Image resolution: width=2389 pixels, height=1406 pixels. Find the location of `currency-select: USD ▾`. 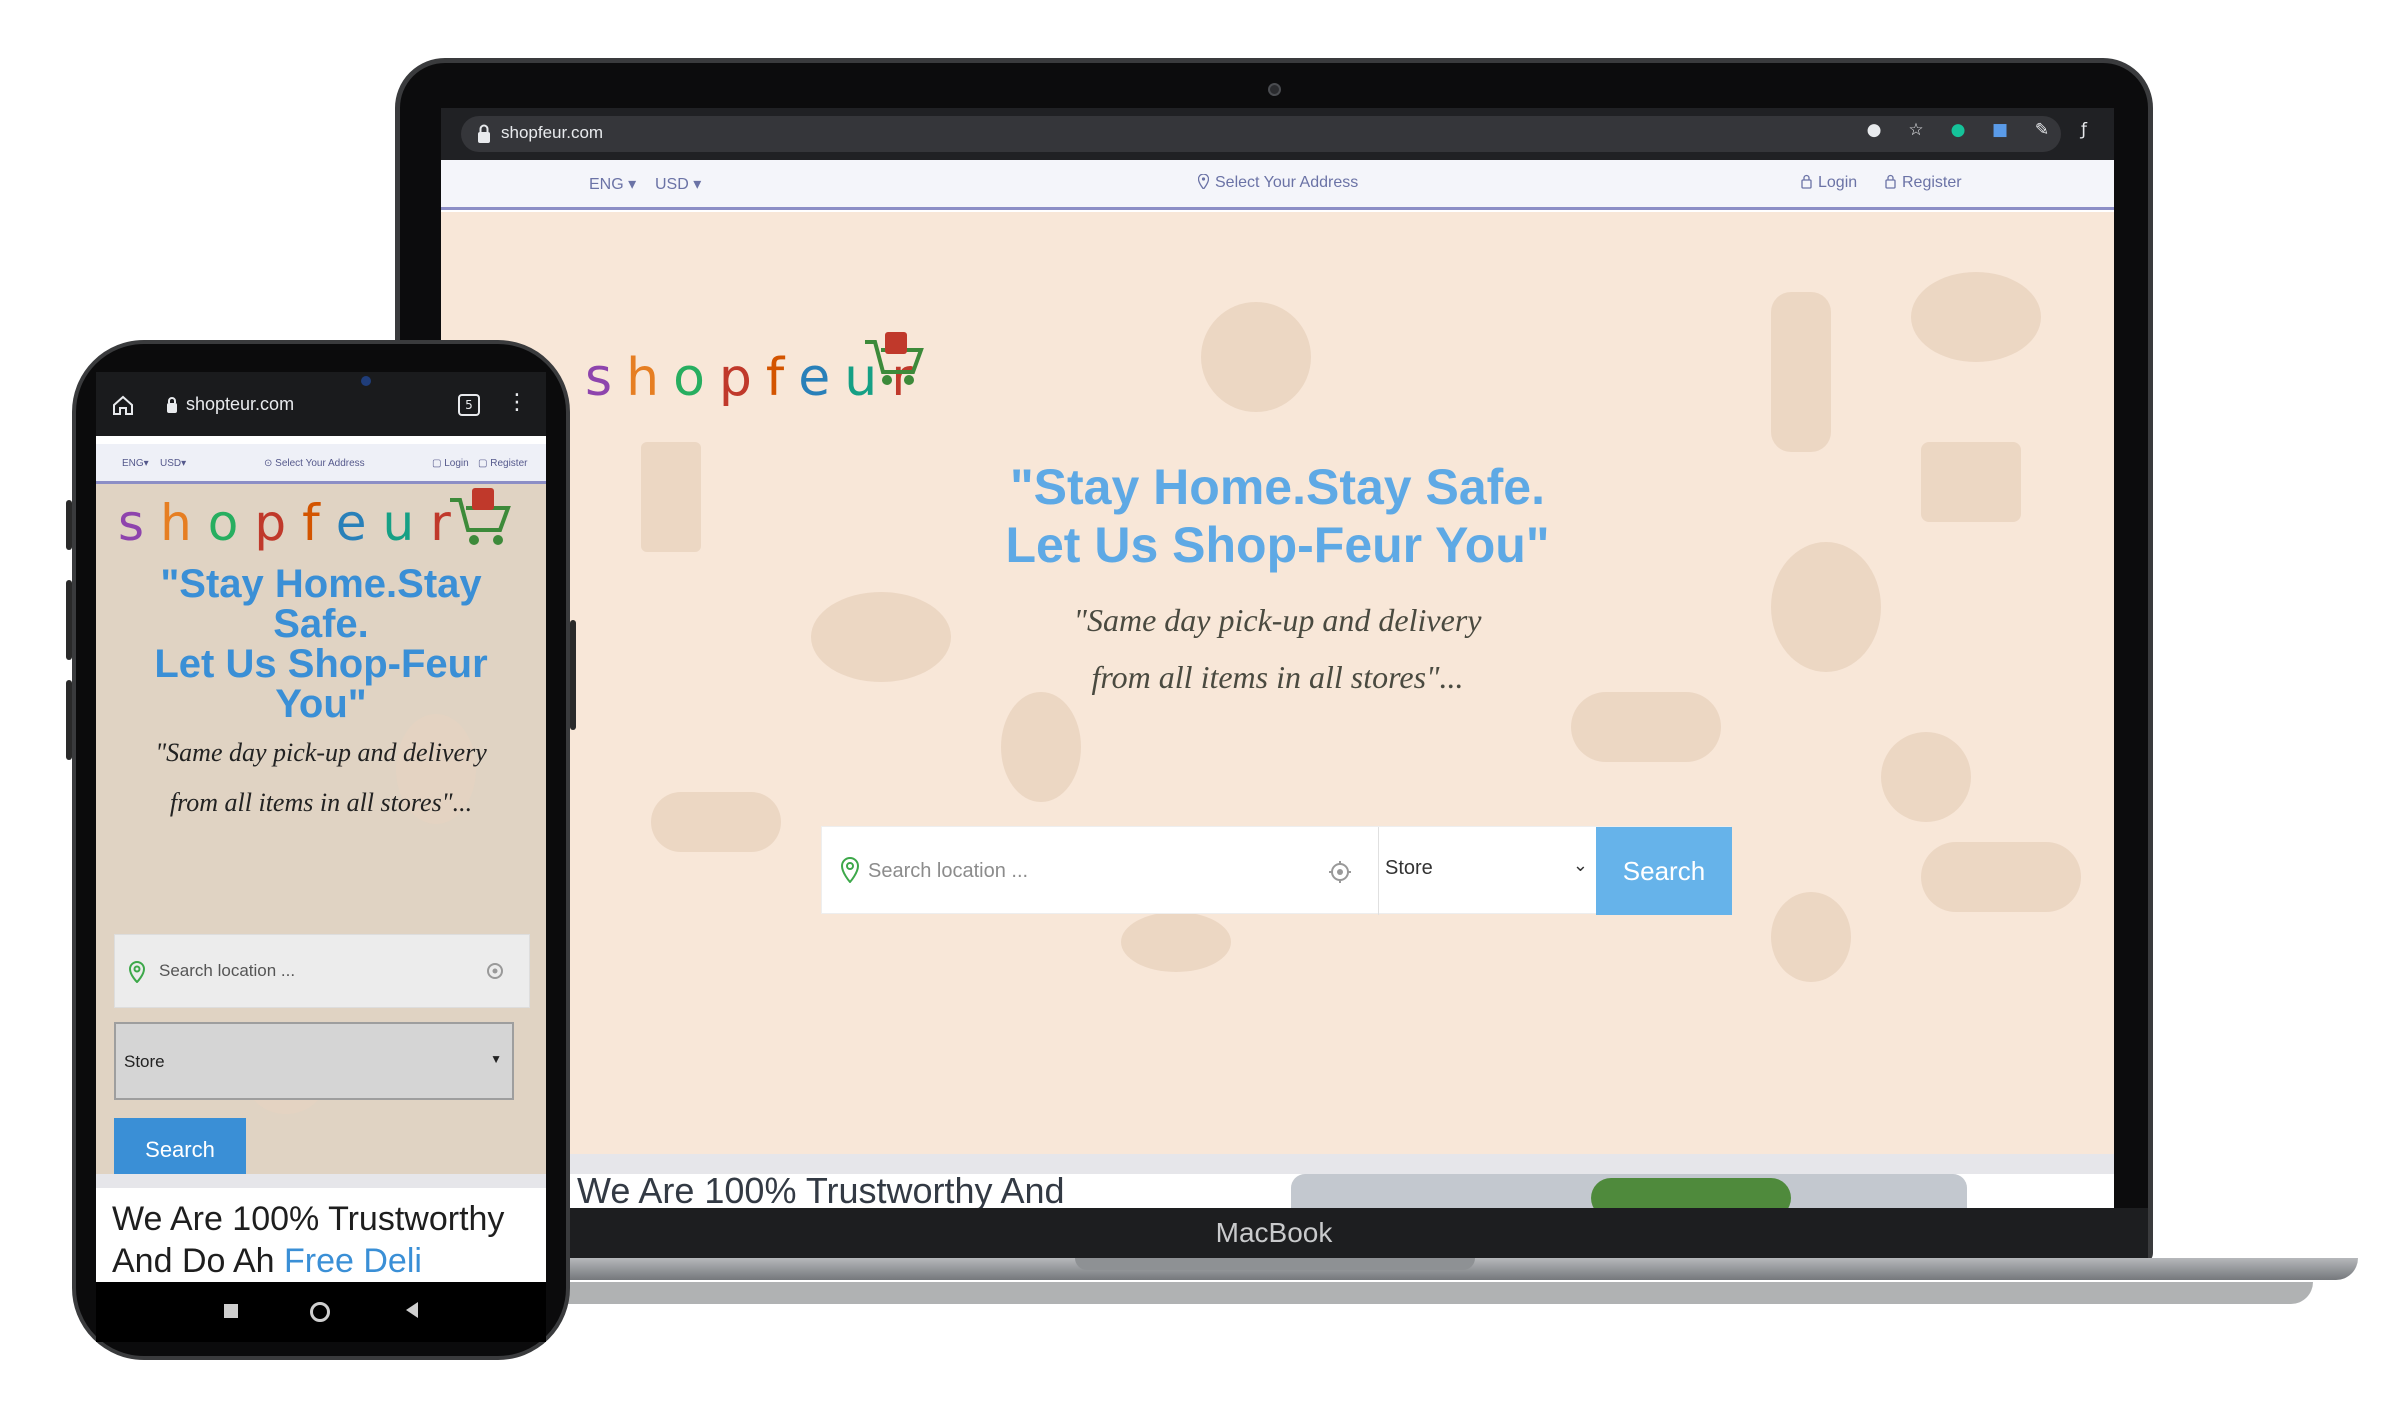

currency-select: USD ▾ is located at coordinates (678, 184).